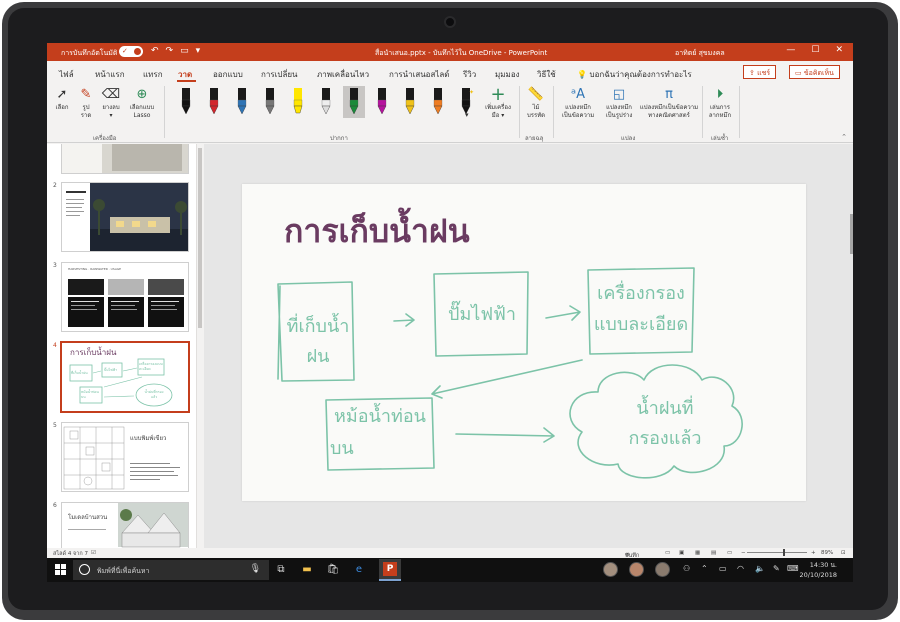  Describe the element at coordinates (681, 553) in the screenshot. I see `normal-view-icon: ▣` at that location.